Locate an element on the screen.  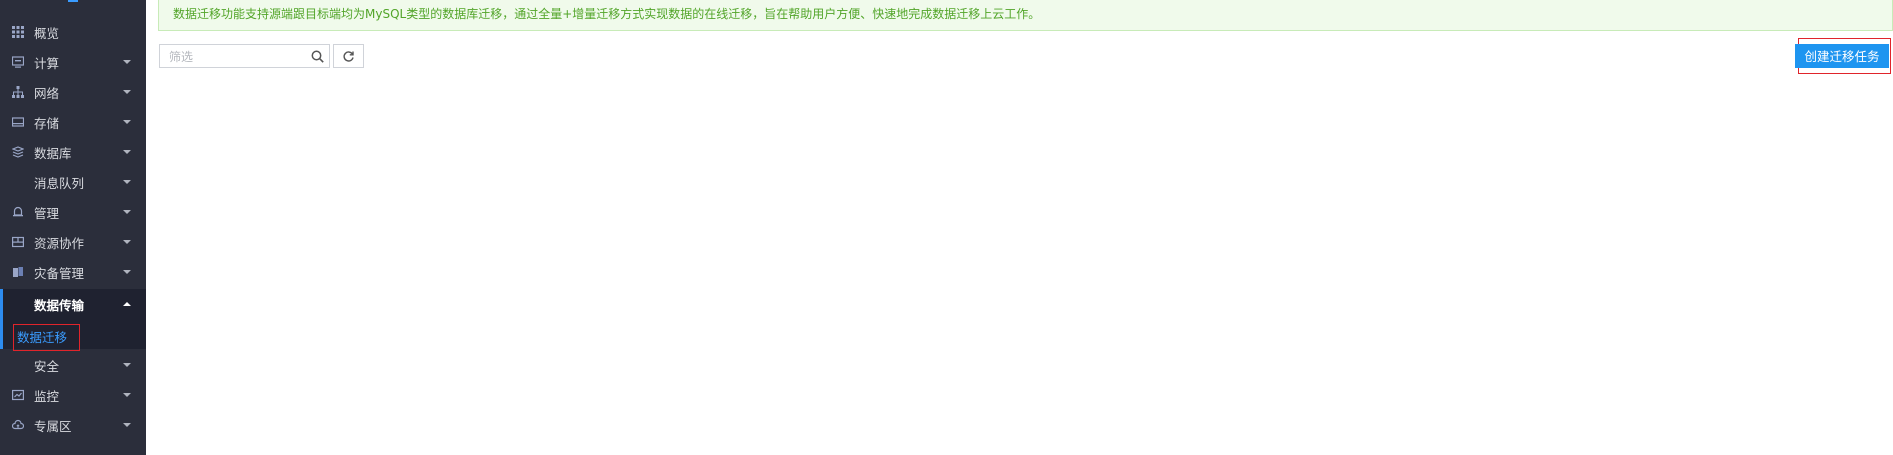
sidebar-item-overview: 概览 is located at coordinates (73, 32).